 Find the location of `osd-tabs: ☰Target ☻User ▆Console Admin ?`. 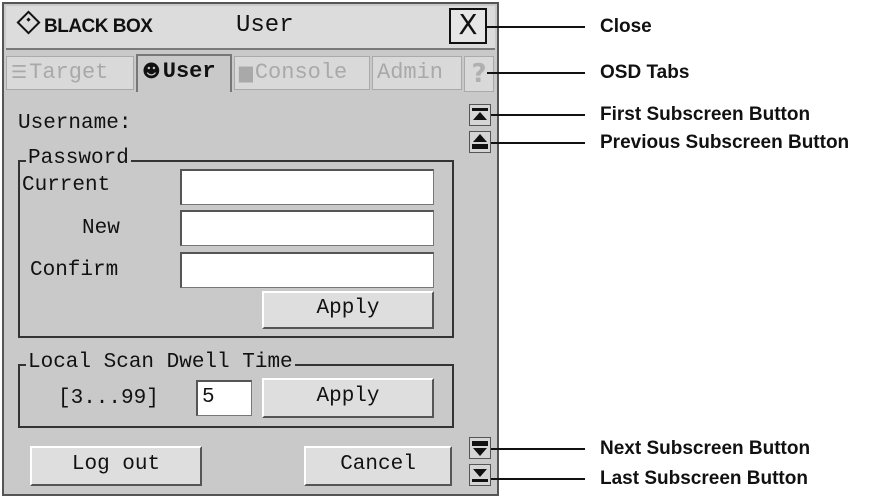

osd-tabs: ☰Target ☻User ▆Console Admin ? is located at coordinates (250, 73).